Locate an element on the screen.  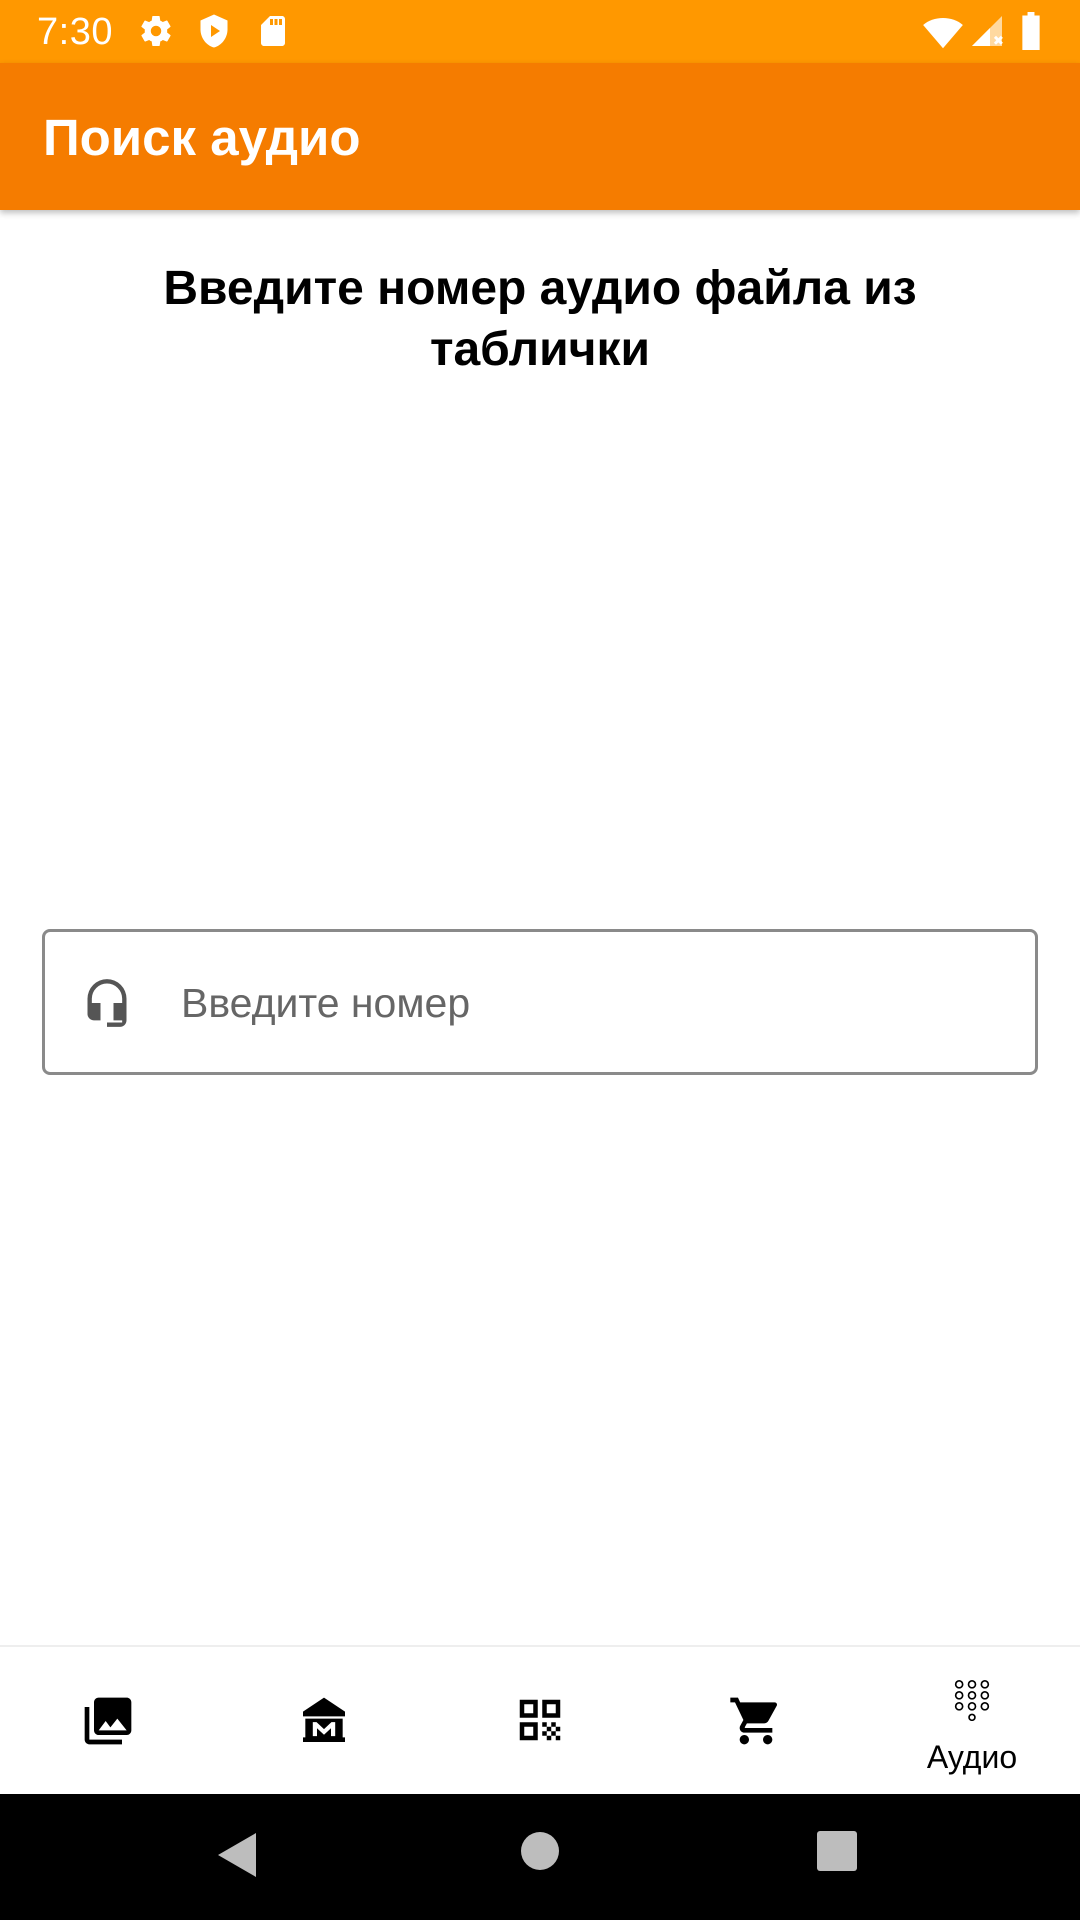
nav-item-audio-label: Аудио is located at coordinates (972, 1757).